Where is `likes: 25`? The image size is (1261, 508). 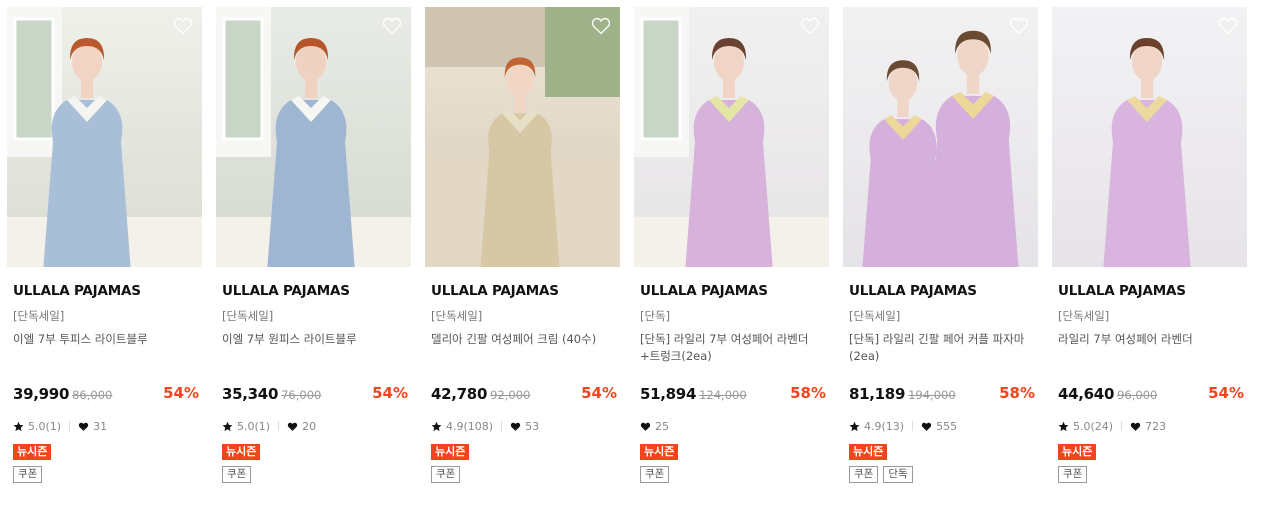
likes: 25 is located at coordinates (654, 426).